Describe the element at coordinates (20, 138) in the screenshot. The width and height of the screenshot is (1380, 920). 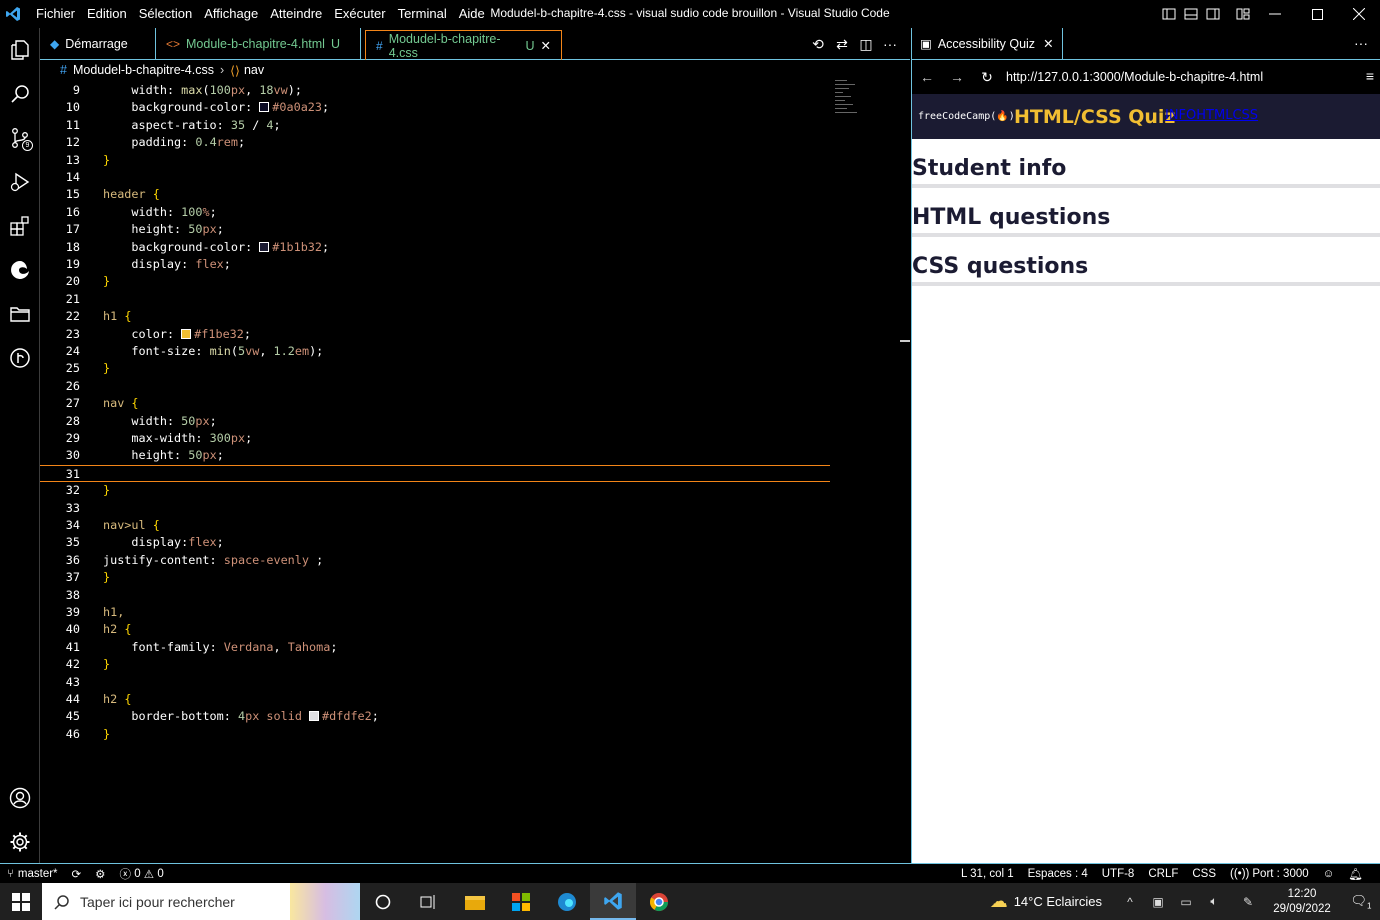
I see `source-control-icon: 9` at that location.